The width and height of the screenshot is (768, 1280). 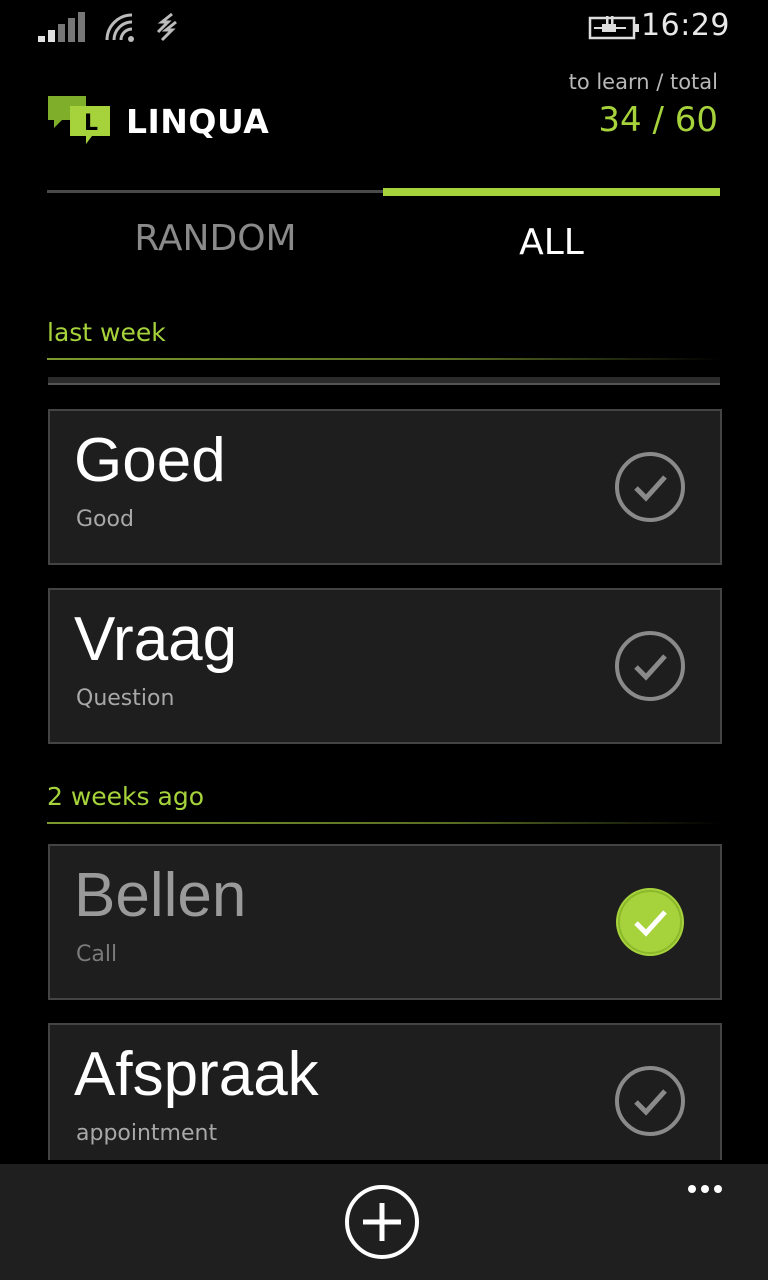 What do you see at coordinates (150, 460) in the screenshot?
I see `card-word: Goed` at bounding box center [150, 460].